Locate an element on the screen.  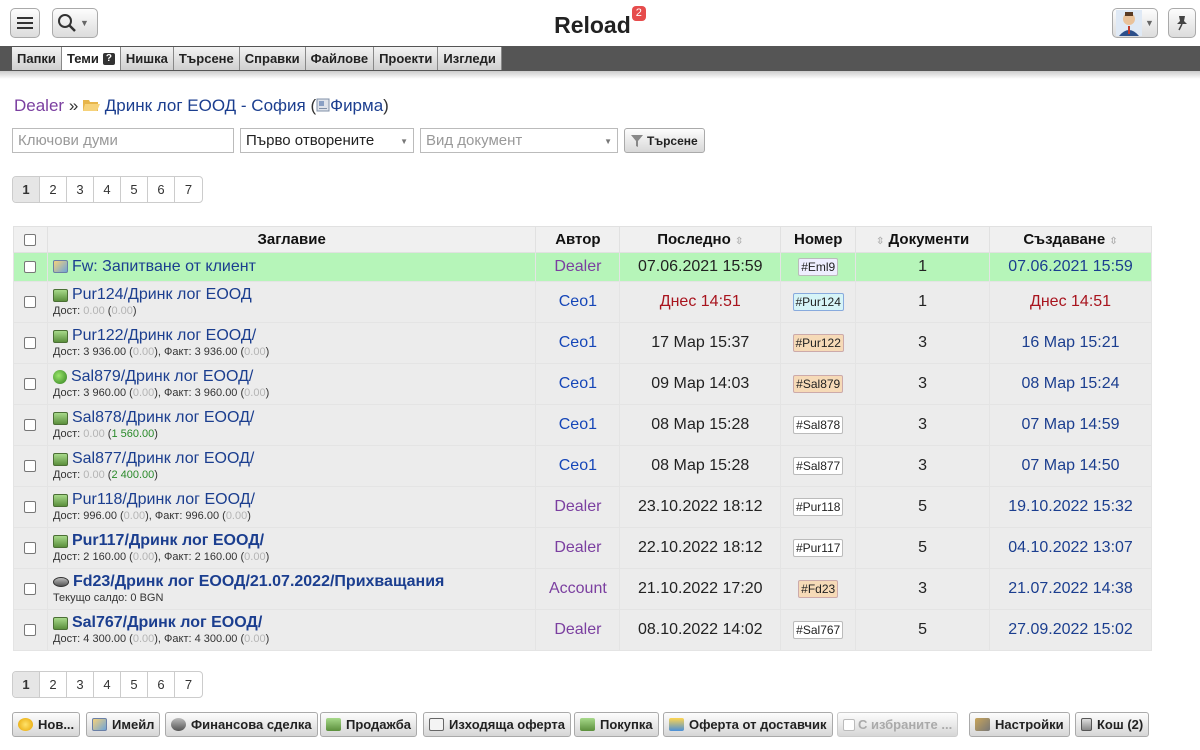
breadcrumb-type-link: Фирма is located at coordinates (356, 105).